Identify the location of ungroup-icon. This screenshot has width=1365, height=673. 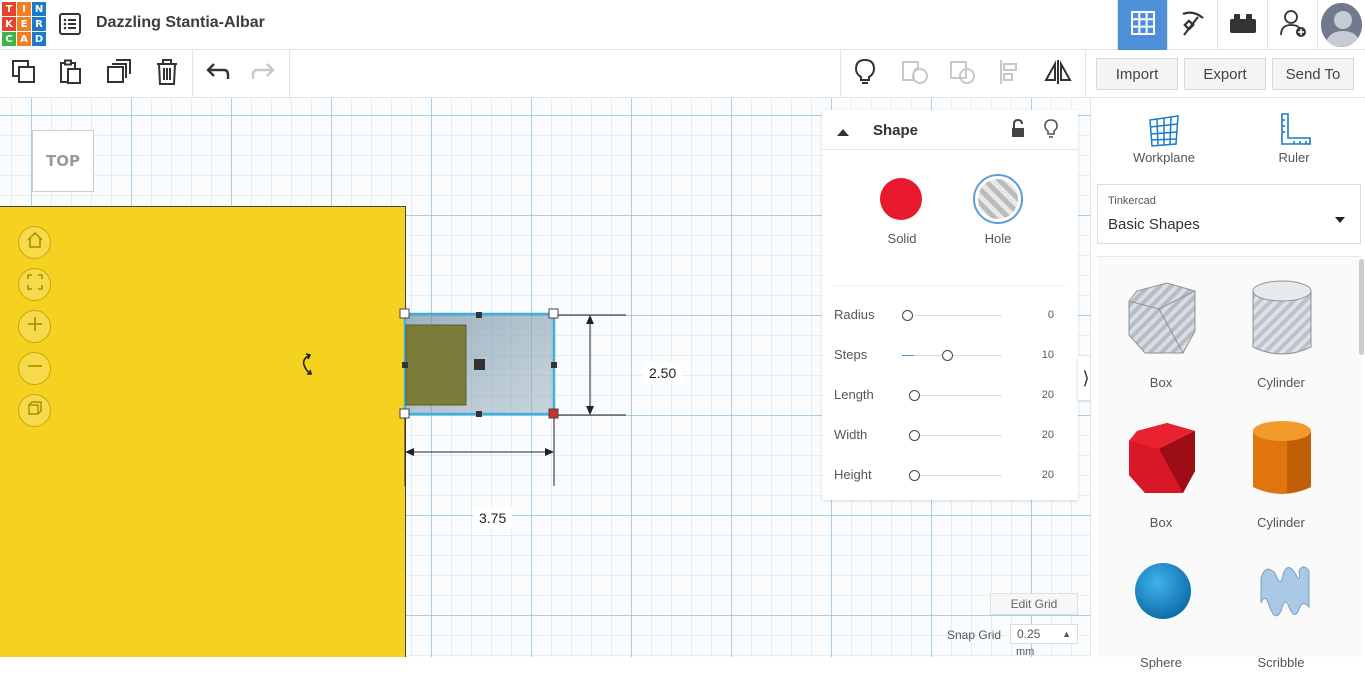
(962, 74).